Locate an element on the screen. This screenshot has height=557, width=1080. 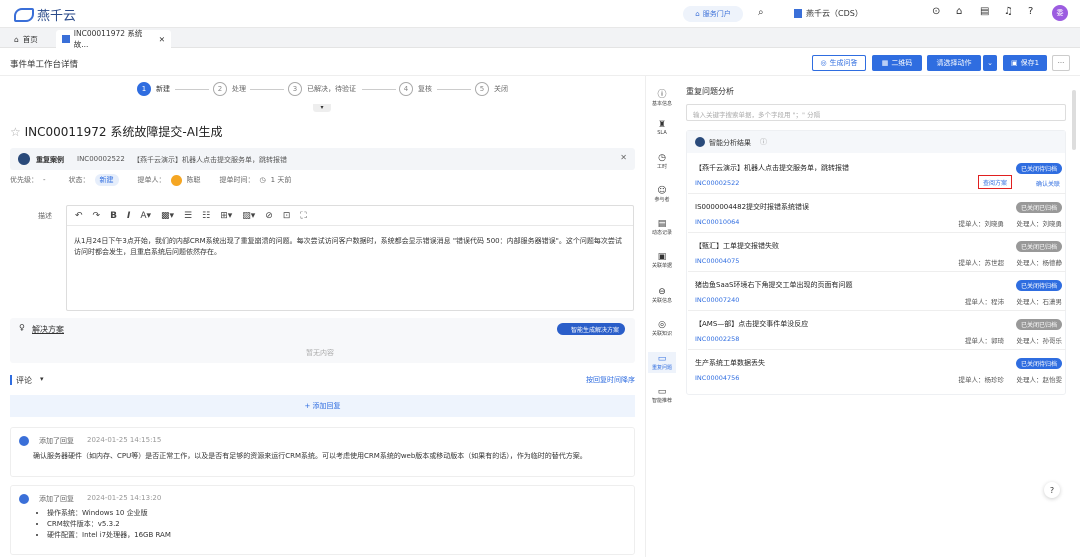
doc-icon: ▣ is located at coordinates (662, 257).